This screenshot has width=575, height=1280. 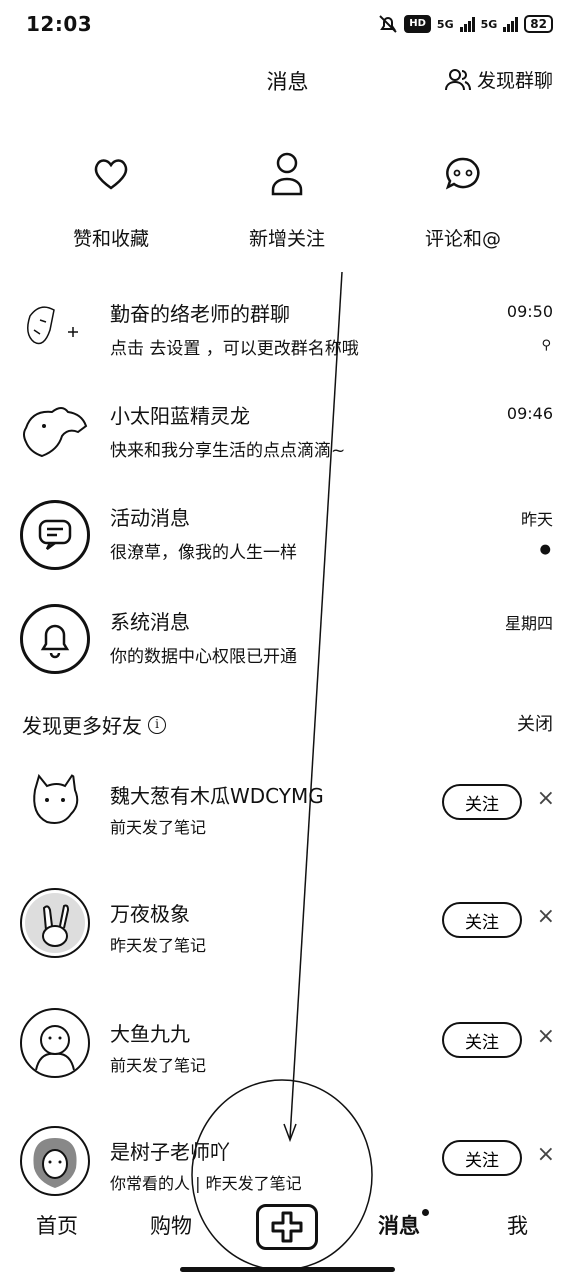 What do you see at coordinates (535, 723) in the screenshot?
I see `discover-close-button: 关闭` at bounding box center [535, 723].